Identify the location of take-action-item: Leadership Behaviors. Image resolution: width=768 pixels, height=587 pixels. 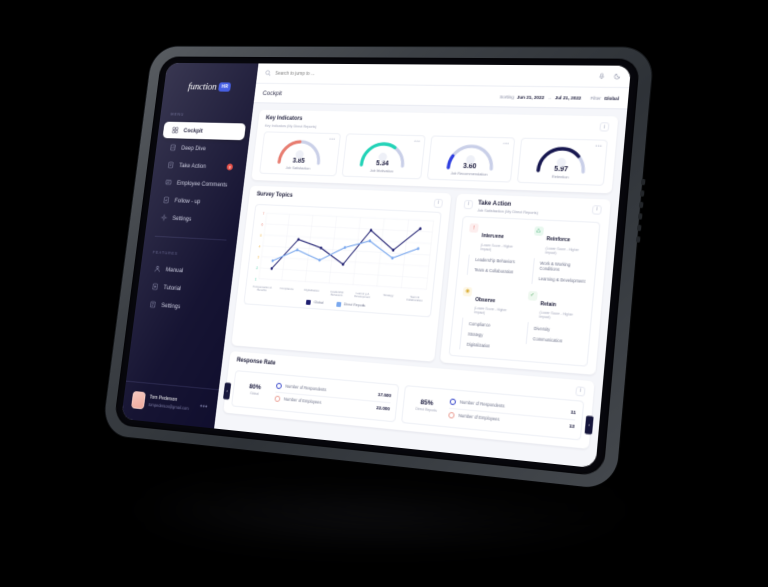
(499, 260).